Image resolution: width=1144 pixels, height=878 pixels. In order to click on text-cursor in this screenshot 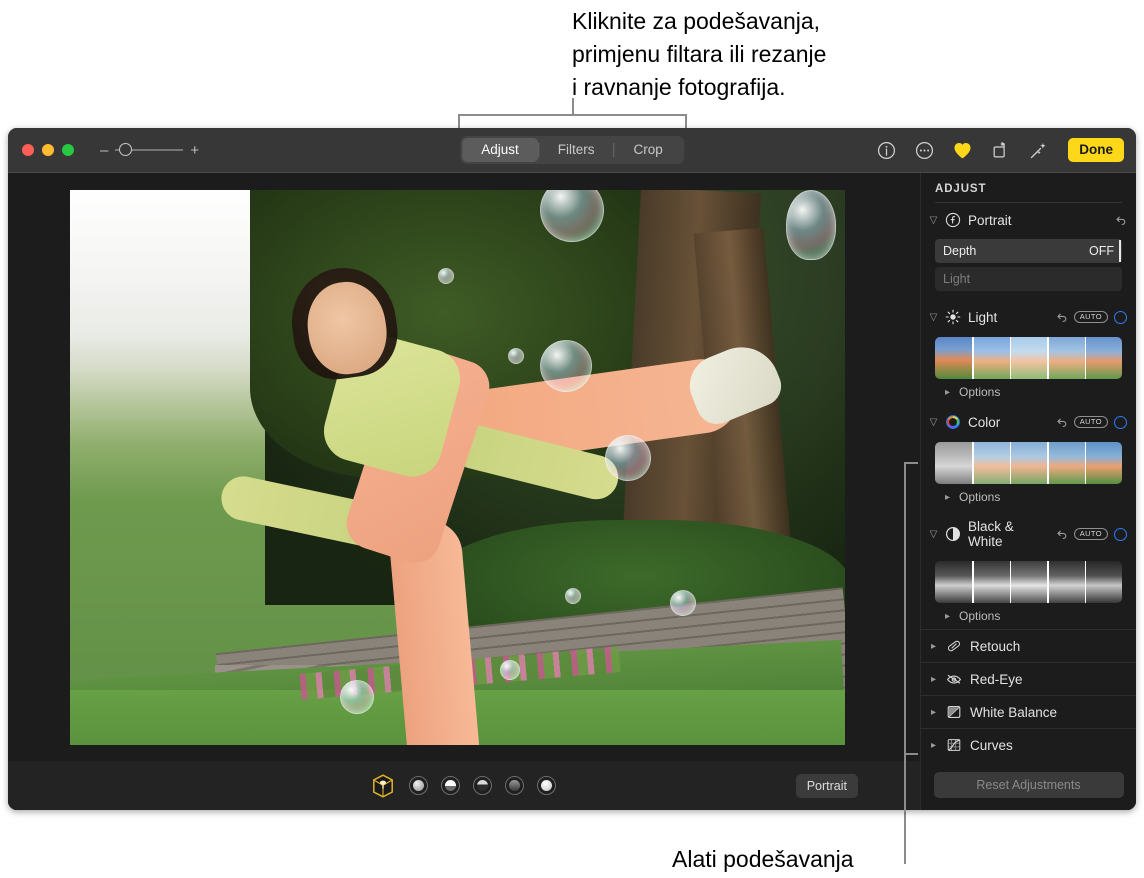, I will do `click(1120, 251)`.